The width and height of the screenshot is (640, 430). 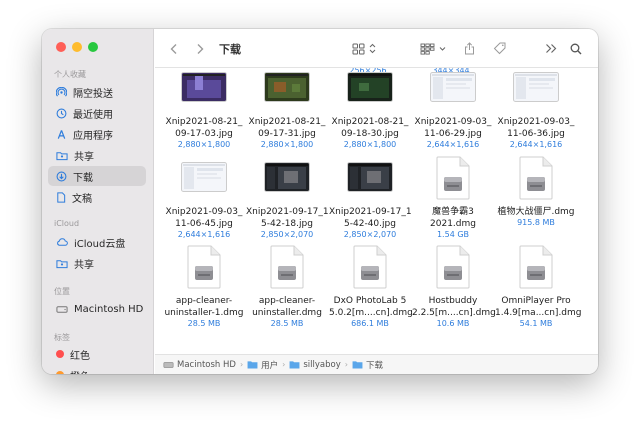 What do you see at coordinates (287, 134) in the screenshot?
I see `file-name: 09-17-31.jpg` at bounding box center [287, 134].